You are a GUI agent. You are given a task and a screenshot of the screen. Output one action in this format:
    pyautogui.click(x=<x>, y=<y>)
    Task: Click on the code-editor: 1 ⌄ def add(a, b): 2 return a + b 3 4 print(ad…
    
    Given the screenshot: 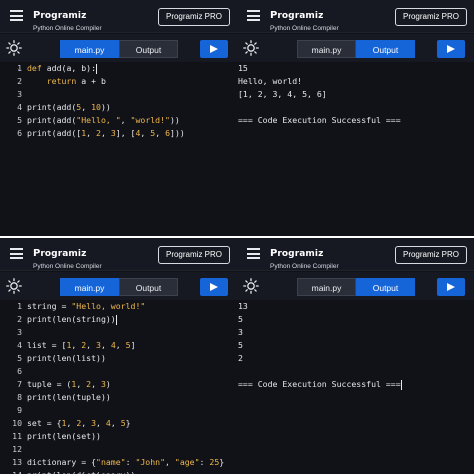 What is the action you would take?
    pyautogui.click(x=118, y=101)
    